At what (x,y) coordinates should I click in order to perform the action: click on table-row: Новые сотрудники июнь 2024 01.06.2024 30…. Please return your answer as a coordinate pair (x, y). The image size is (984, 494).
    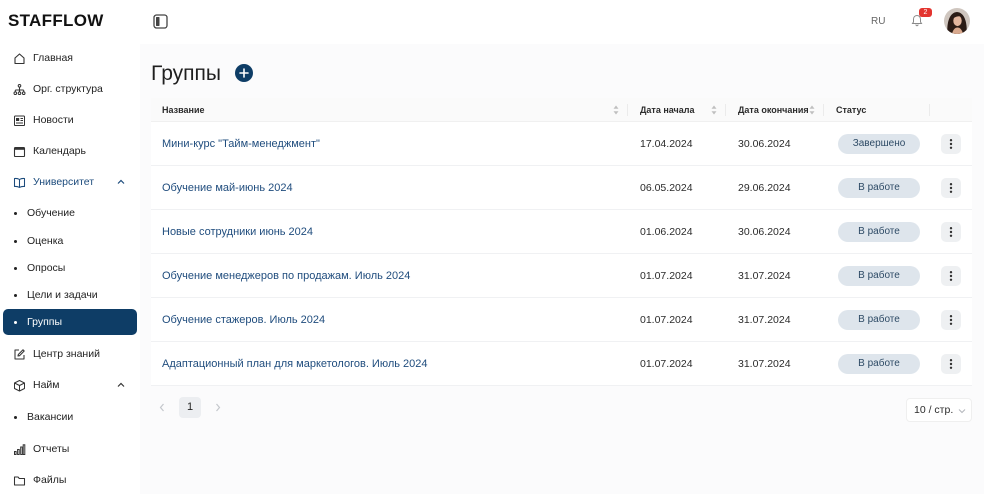
    Looking at the image, I should click on (561, 232).